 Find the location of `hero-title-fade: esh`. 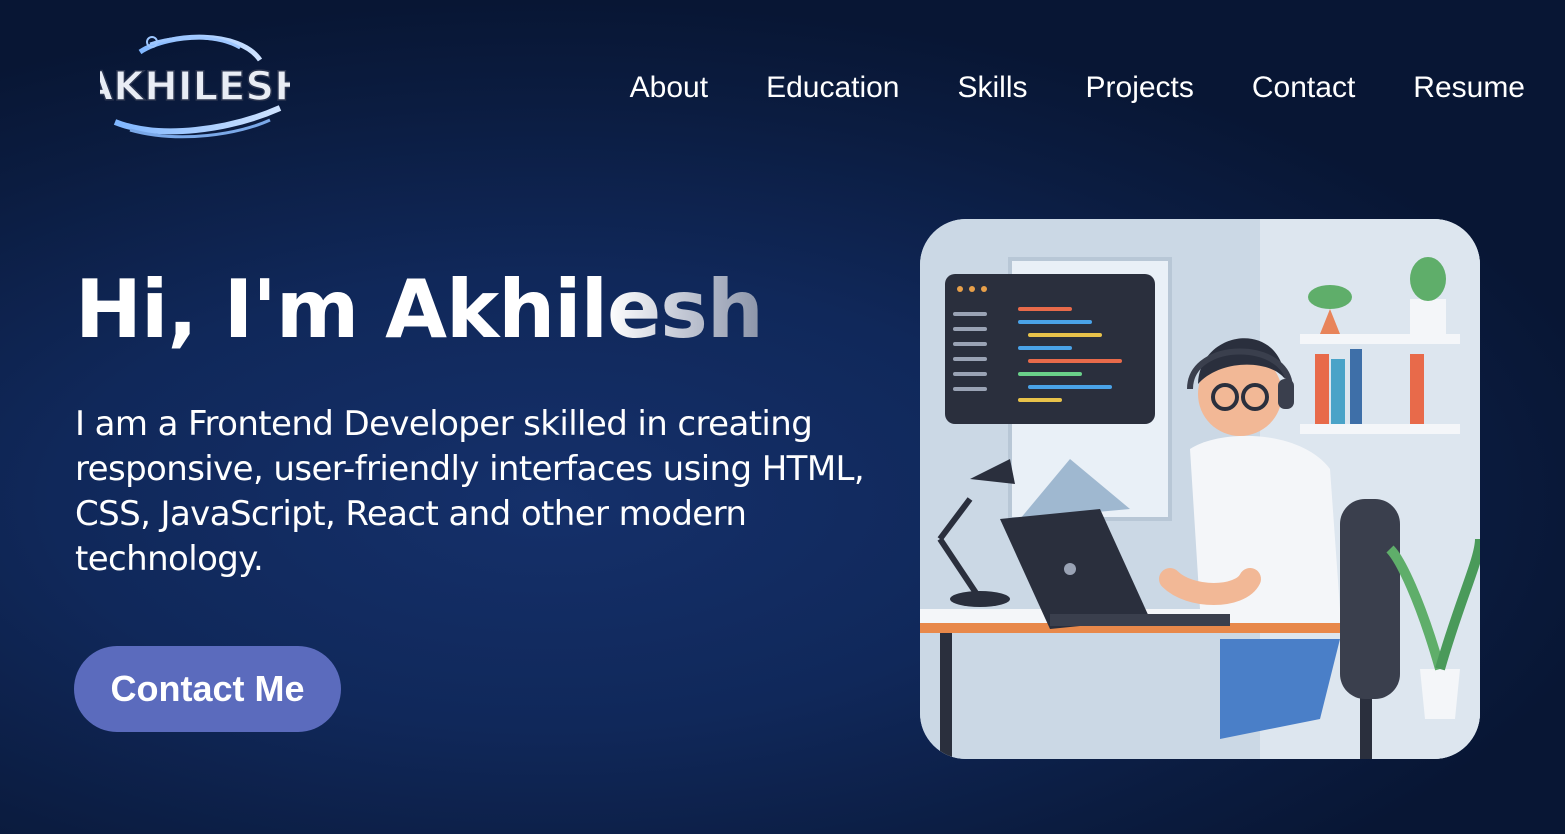

hero-title-fade: esh is located at coordinates (685, 309).